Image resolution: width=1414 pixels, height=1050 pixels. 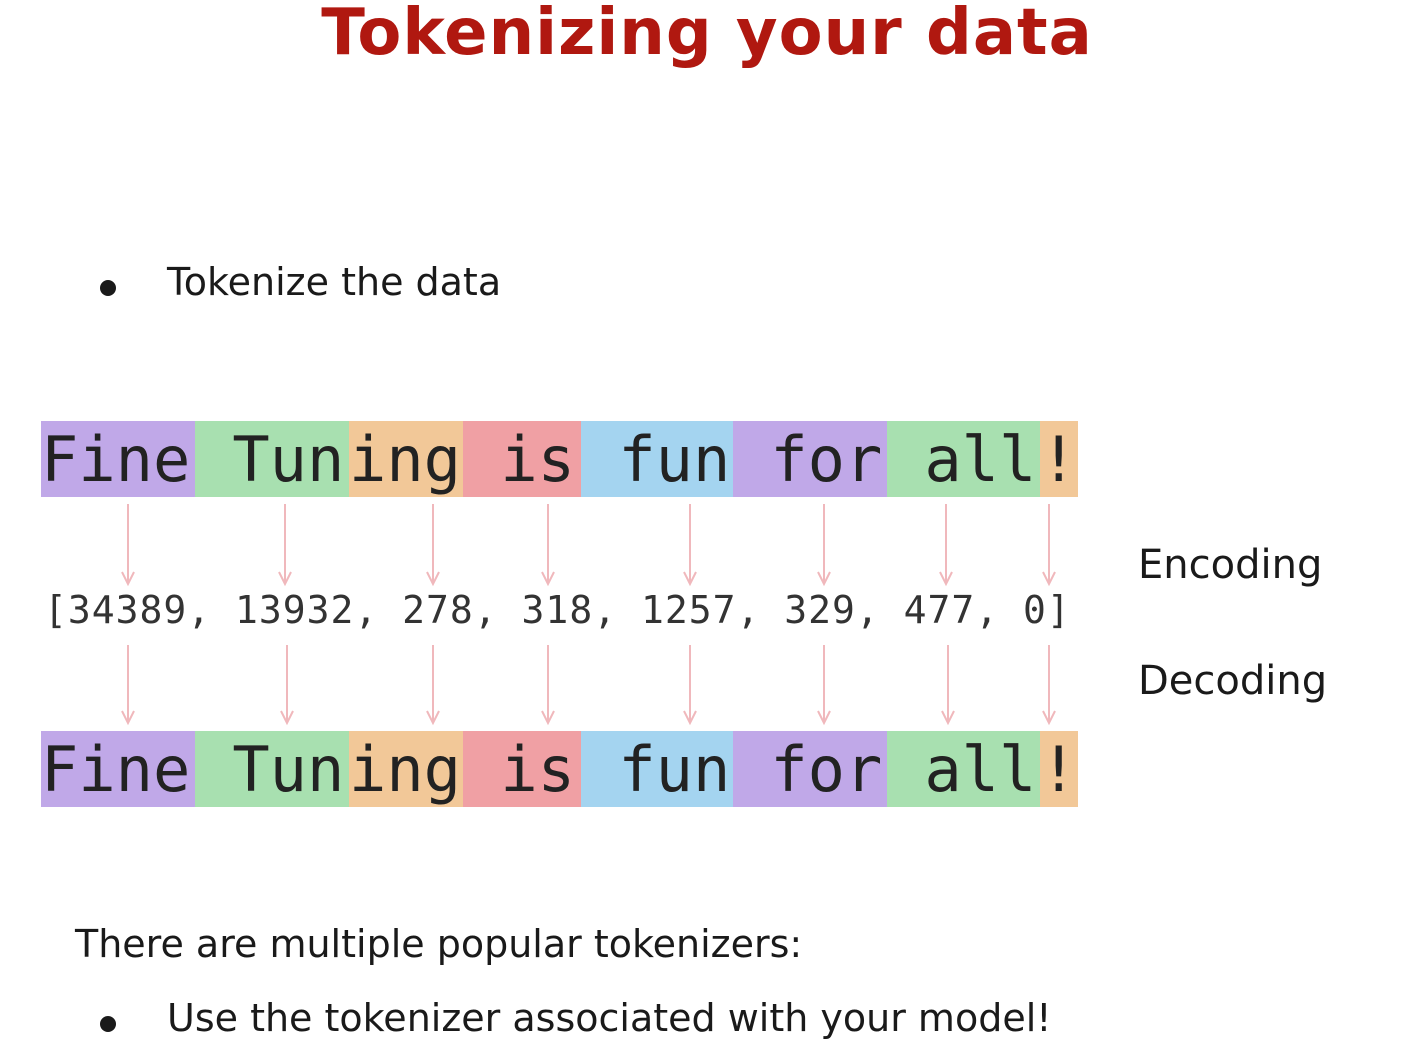 What do you see at coordinates (108, 1024) in the screenshot?
I see `bullet-dot` at bounding box center [108, 1024].